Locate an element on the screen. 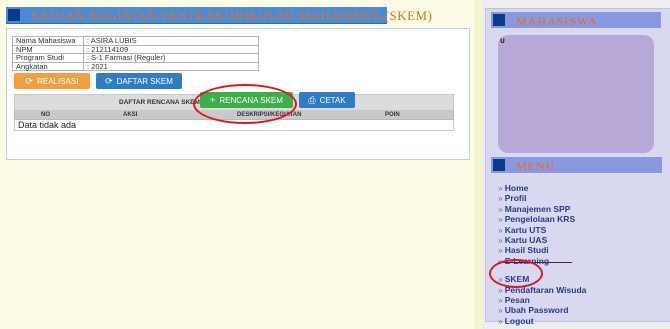 The width and height of the screenshot is (670, 329). sidebar-item-home: » Home is located at coordinates (542, 188).